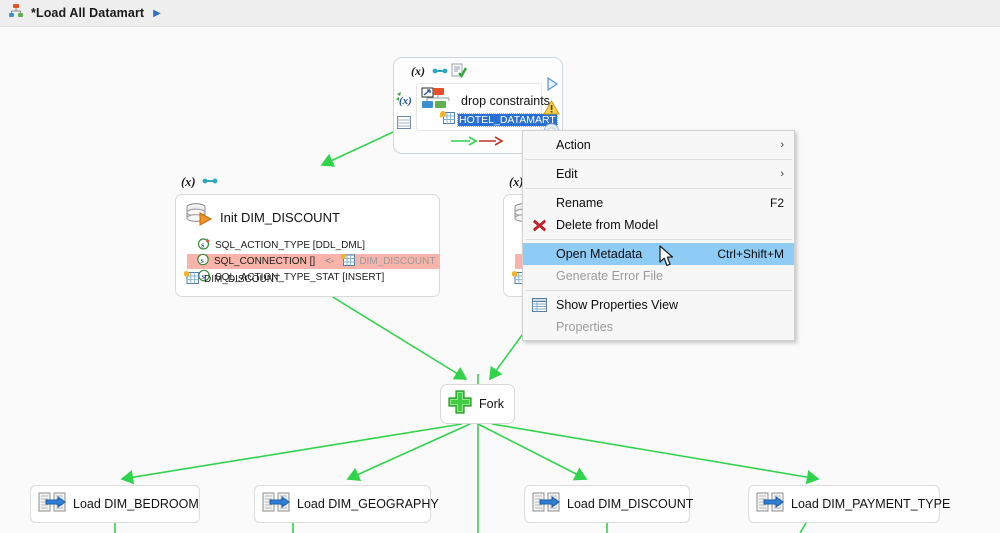 This screenshot has height=533, width=1000. What do you see at coordinates (199, 217) in the screenshot?
I see `database-run-icon` at bounding box center [199, 217].